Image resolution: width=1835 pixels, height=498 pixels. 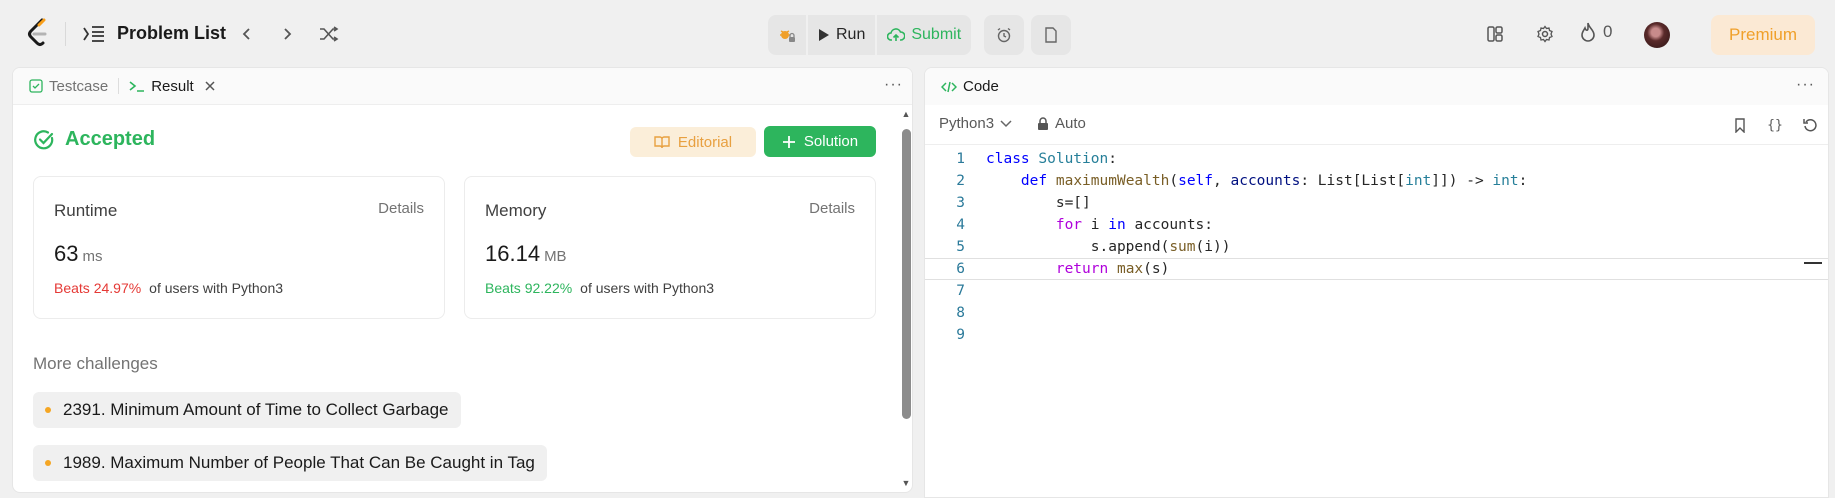 I want to click on submit-label: Submit, so click(x=936, y=34).